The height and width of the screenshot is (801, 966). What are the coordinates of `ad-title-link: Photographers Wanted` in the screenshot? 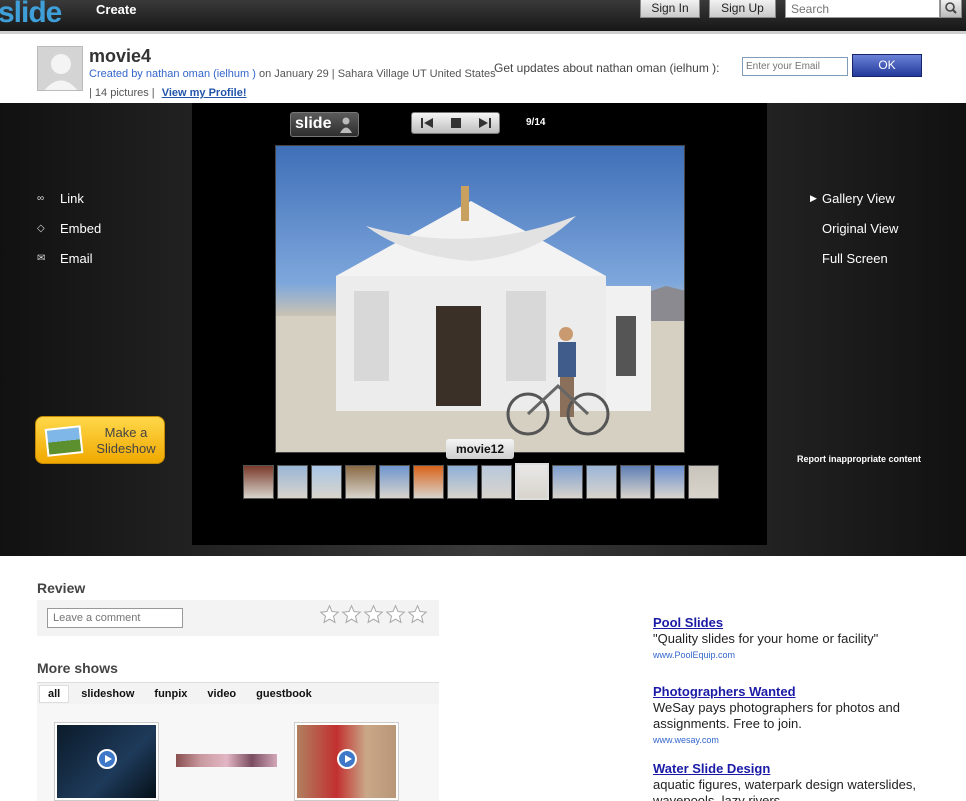 It's located at (803, 692).